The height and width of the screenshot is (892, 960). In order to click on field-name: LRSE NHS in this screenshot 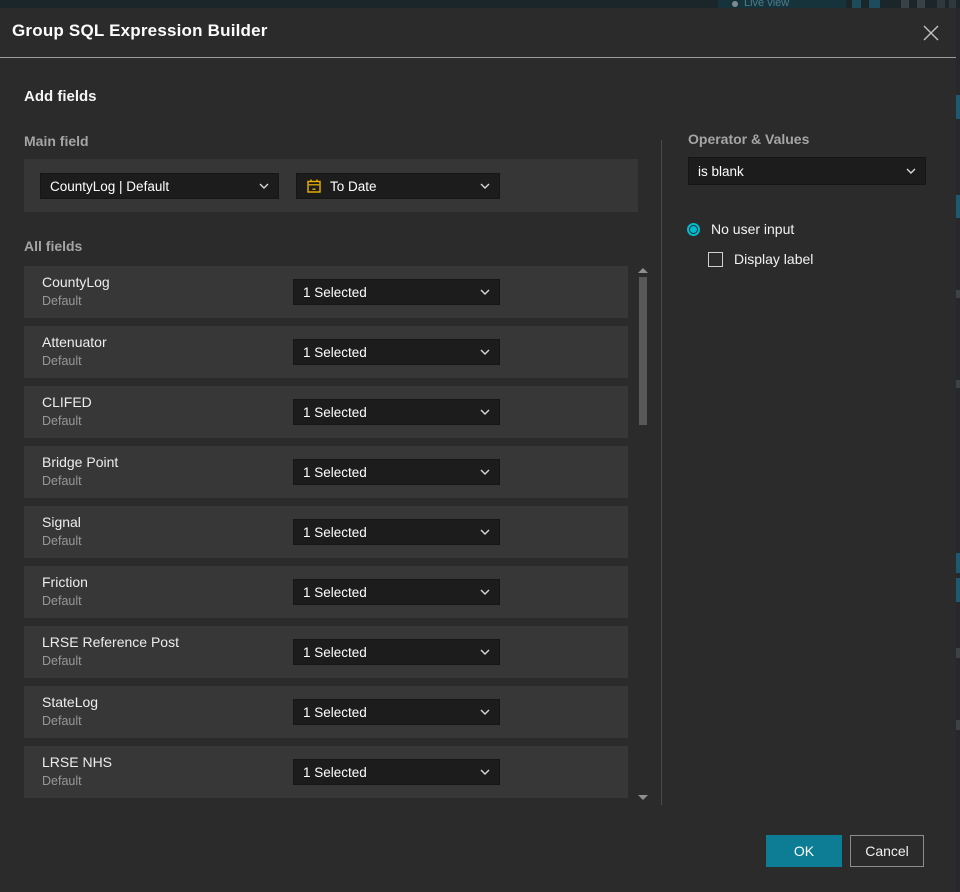, I will do `click(77, 762)`.